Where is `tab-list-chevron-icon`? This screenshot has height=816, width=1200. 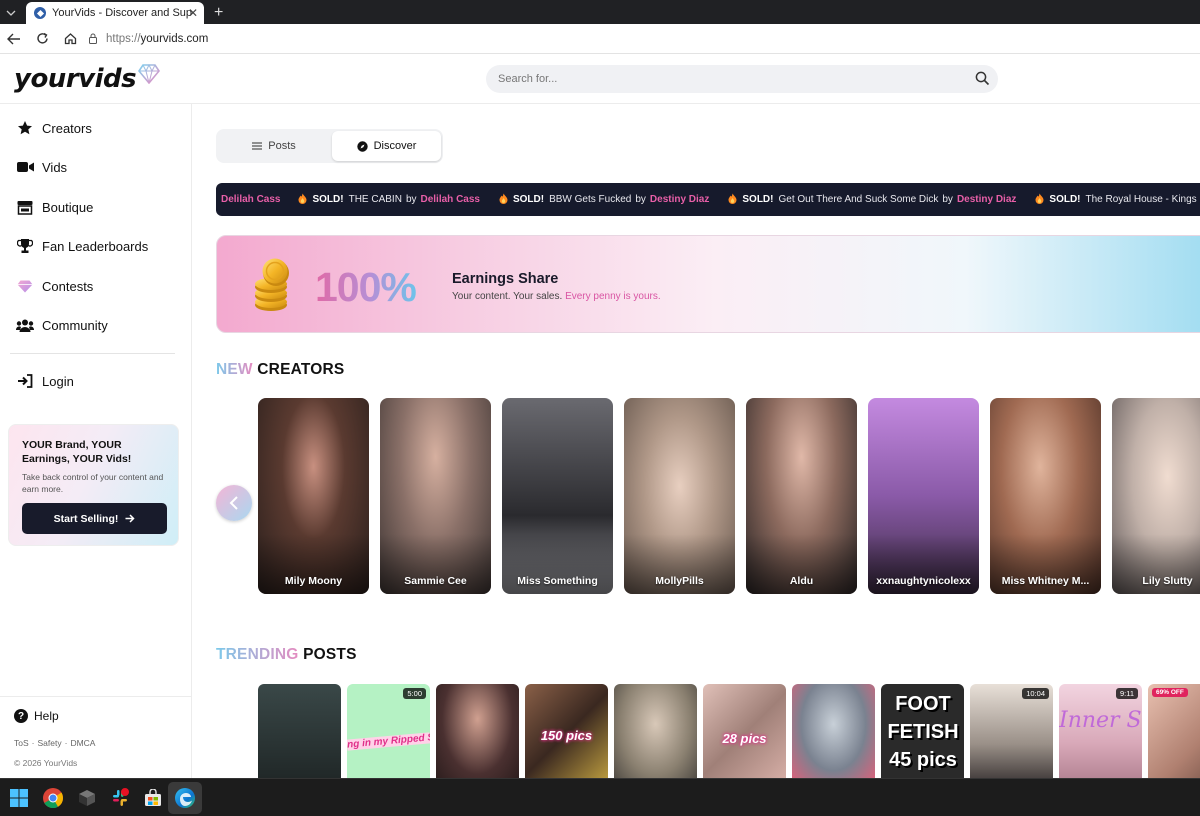
tab-list-chevron-icon is located at coordinates (11, 13).